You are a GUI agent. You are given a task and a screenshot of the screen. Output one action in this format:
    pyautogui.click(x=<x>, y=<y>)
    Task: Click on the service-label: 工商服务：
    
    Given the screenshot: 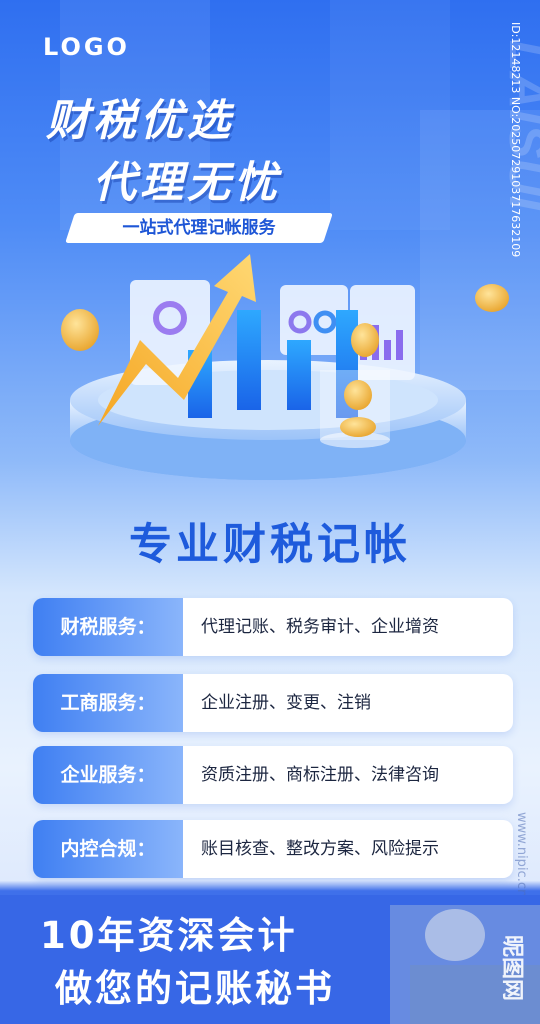 What is the action you would take?
    pyautogui.click(x=108, y=703)
    